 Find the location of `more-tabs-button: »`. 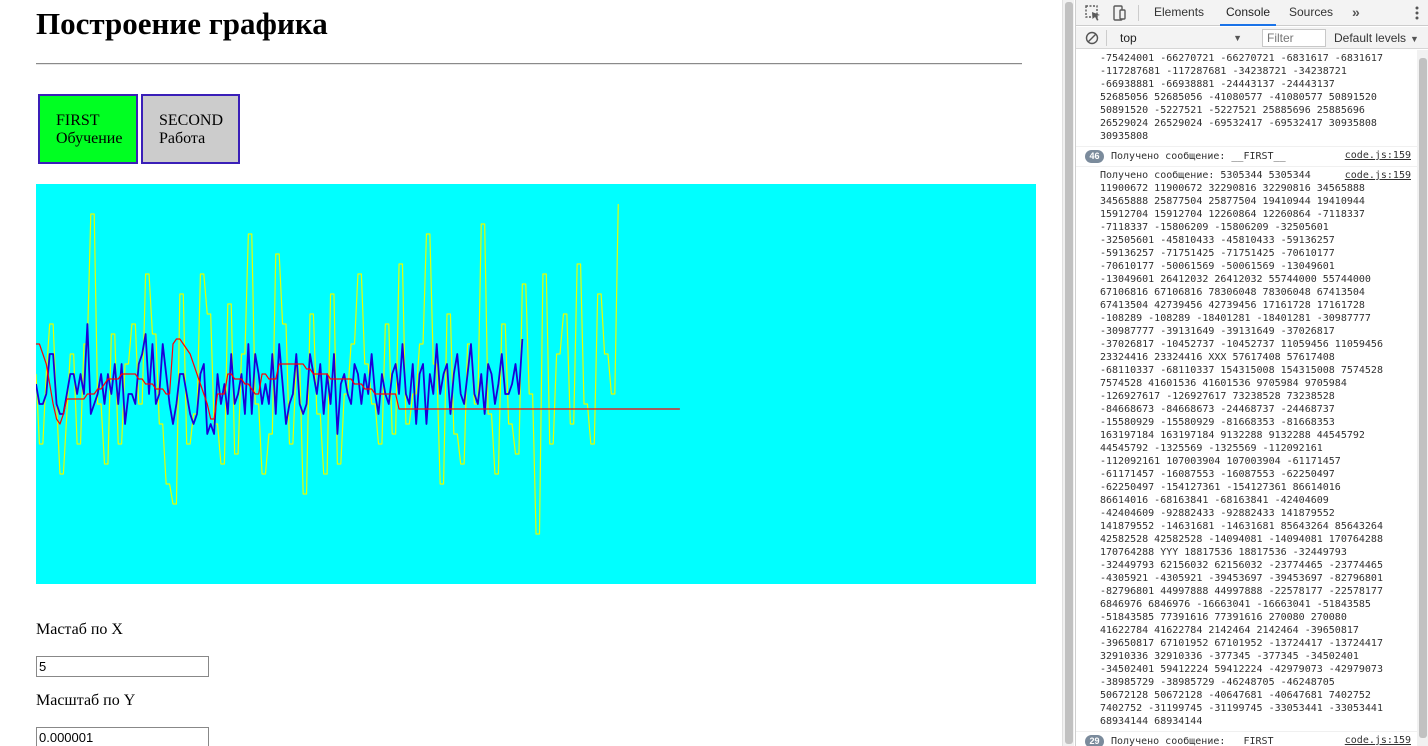

more-tabs-button: » is located at coordinates (1356, 13).